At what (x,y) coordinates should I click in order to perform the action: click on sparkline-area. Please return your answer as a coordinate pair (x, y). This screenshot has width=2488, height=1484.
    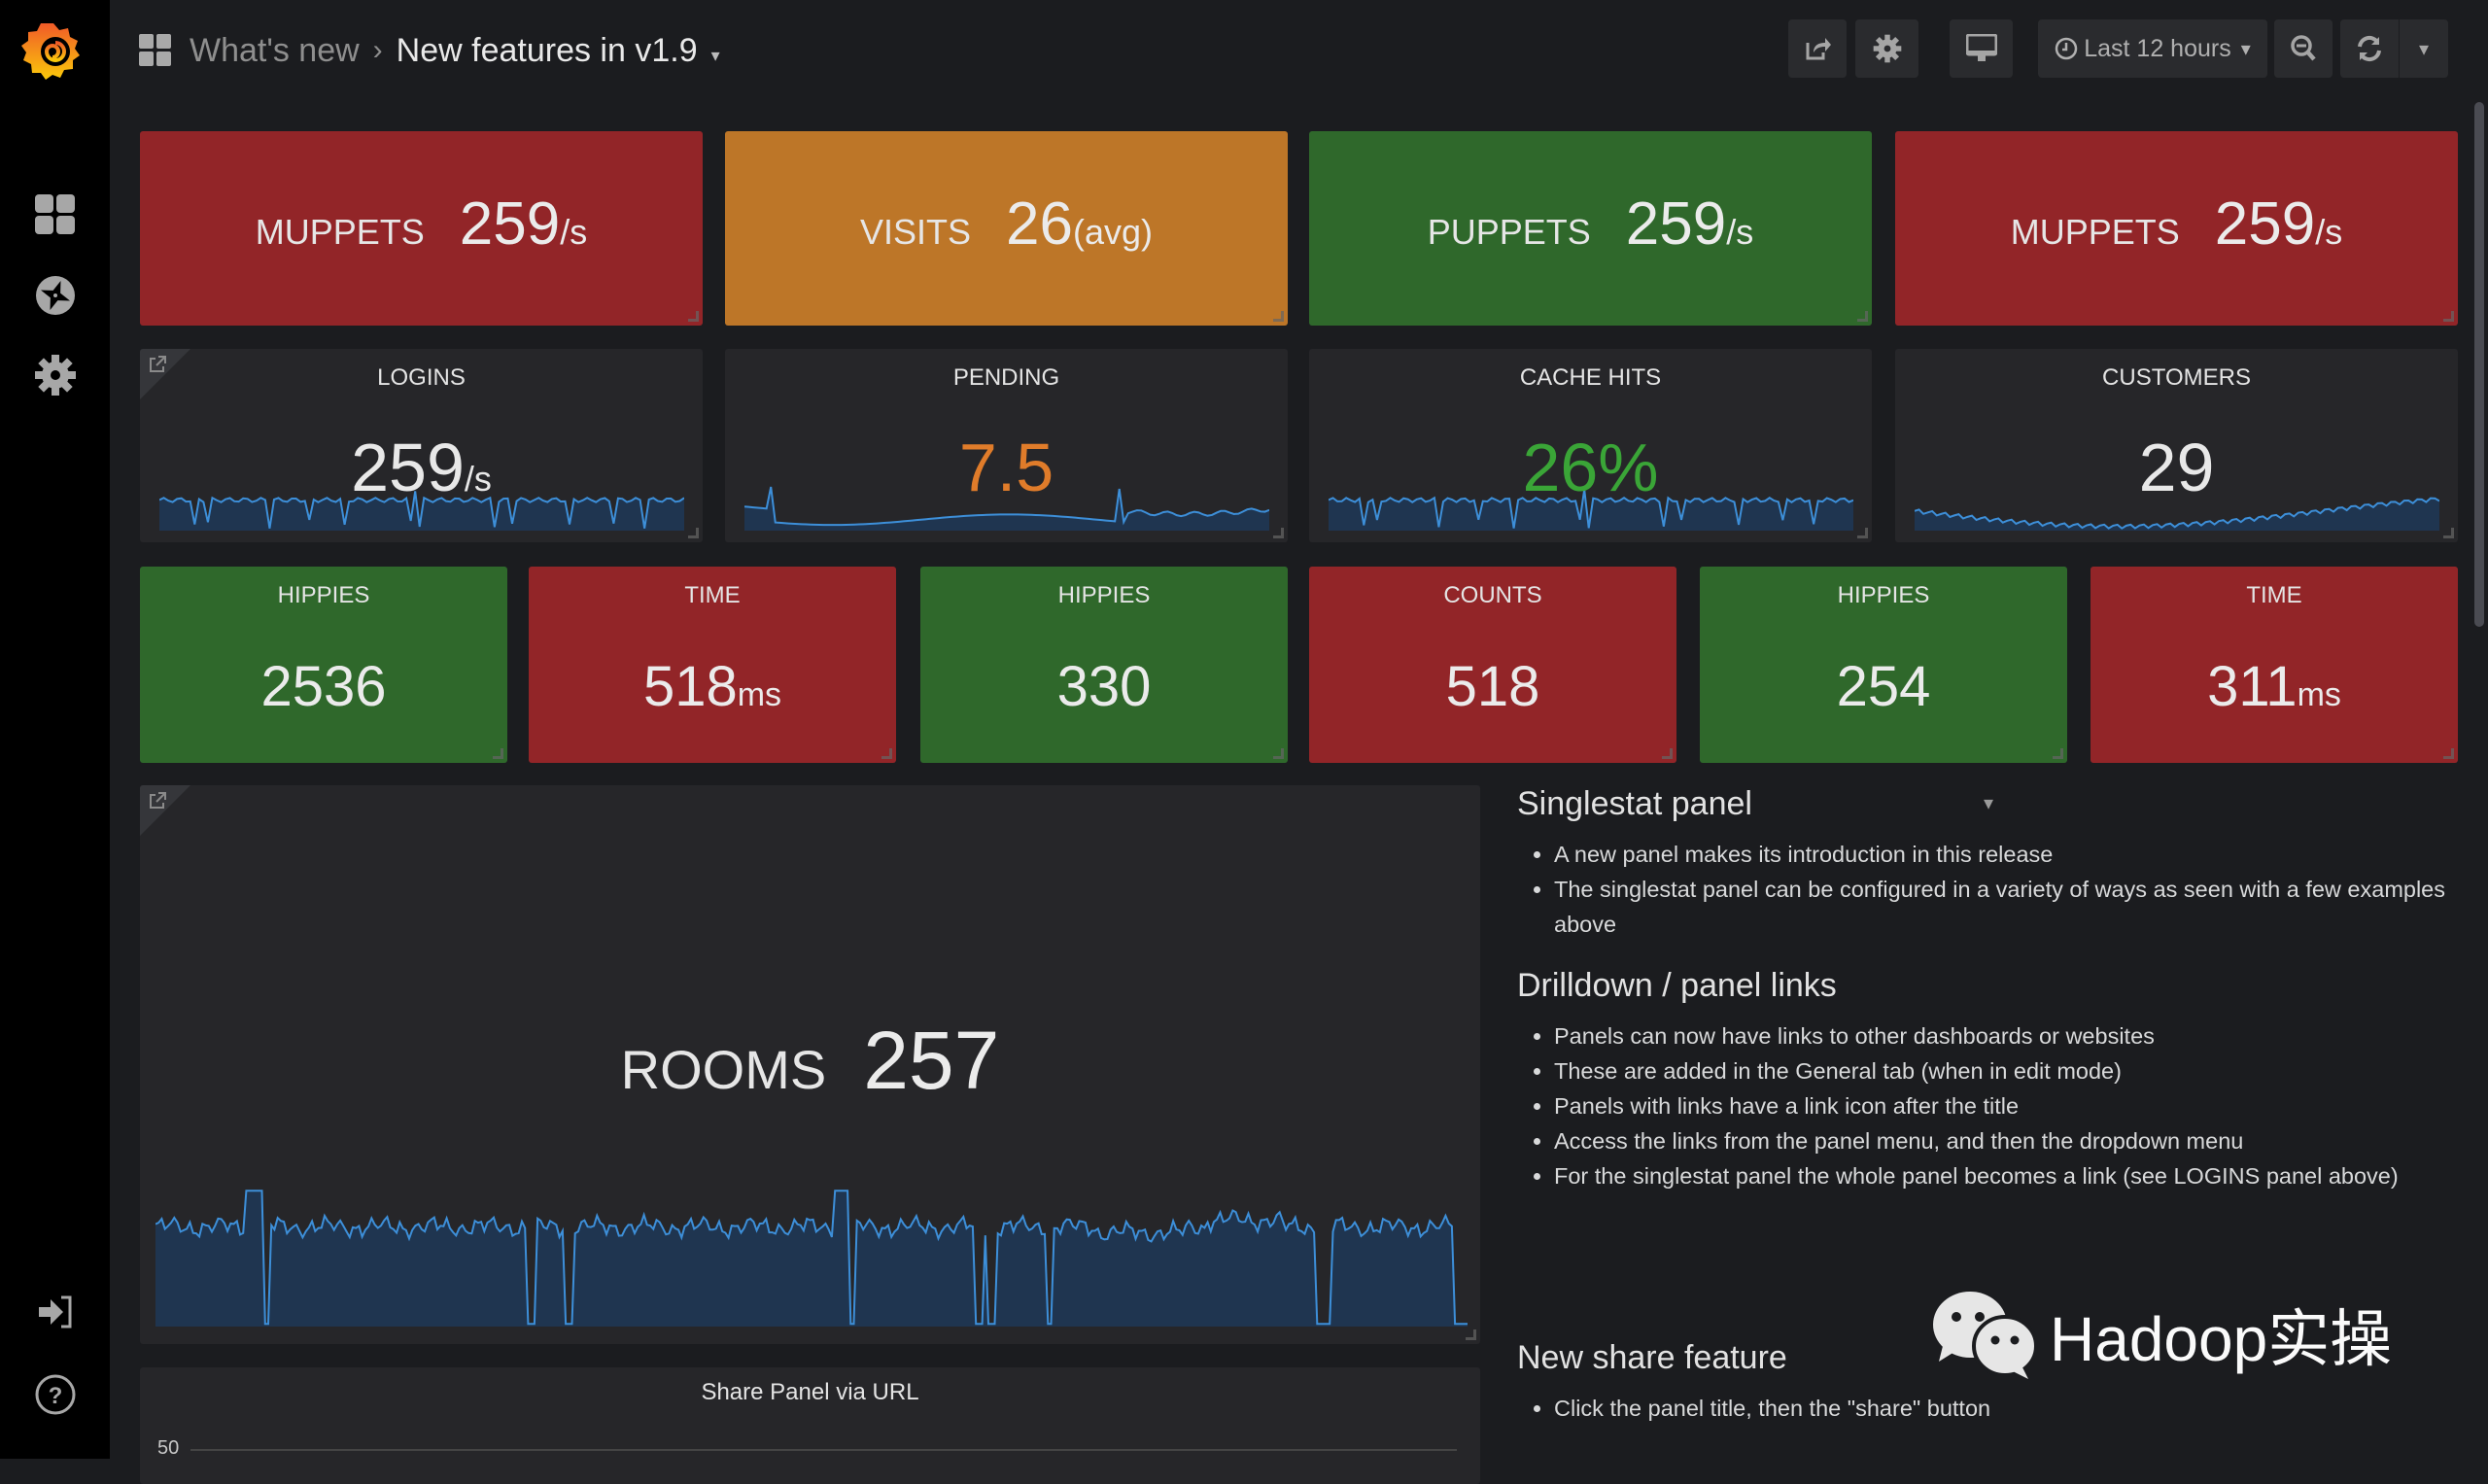
    Looking at the image, I should click on (812, 1259).